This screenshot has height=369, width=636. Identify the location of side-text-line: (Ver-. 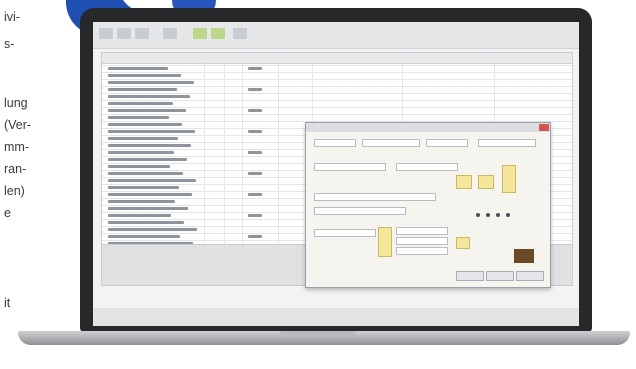
(18, 125).